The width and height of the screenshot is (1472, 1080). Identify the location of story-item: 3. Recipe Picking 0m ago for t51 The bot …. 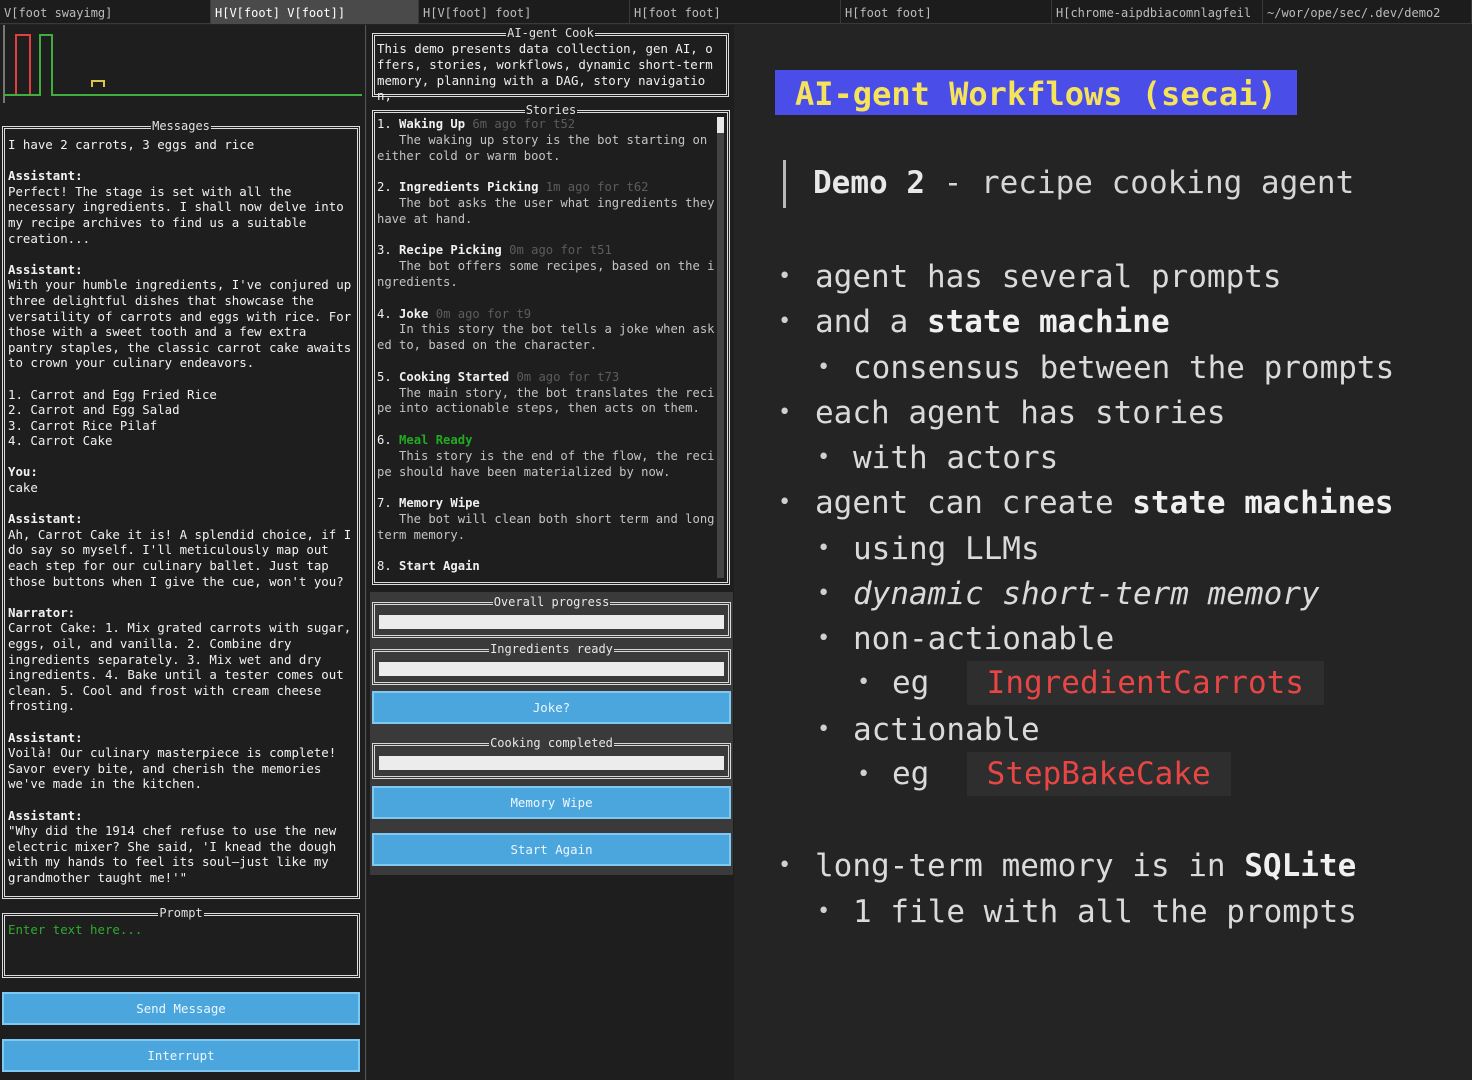
(546, 266).